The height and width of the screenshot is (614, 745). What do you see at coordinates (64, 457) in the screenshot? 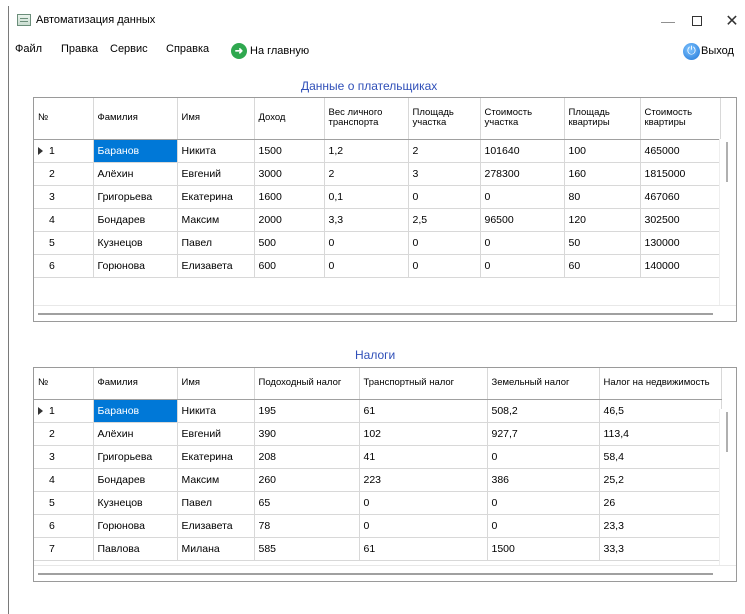
I see `taxes-row-header: 3` at bounding box center [64, 457].